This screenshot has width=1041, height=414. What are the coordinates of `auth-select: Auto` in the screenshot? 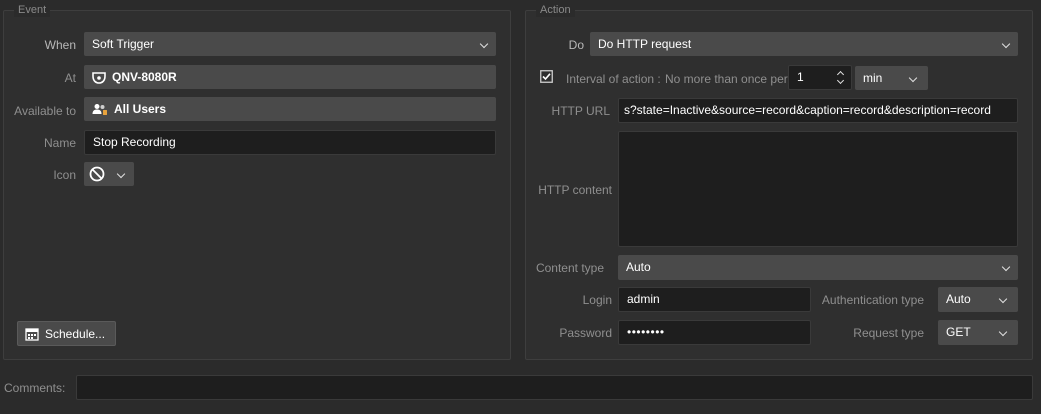 It's located at (978, 299).